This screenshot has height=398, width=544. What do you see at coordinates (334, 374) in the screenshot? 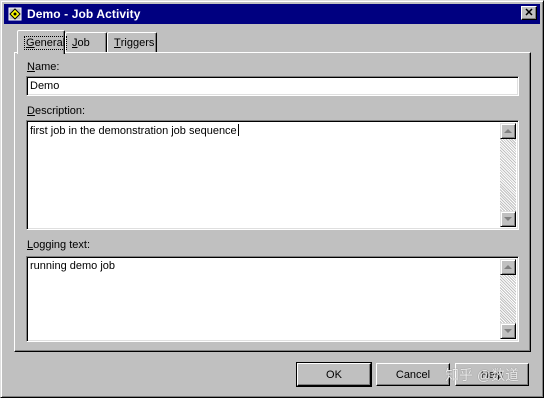
I see `ok-button: OK` at bounding box center [334, 374].